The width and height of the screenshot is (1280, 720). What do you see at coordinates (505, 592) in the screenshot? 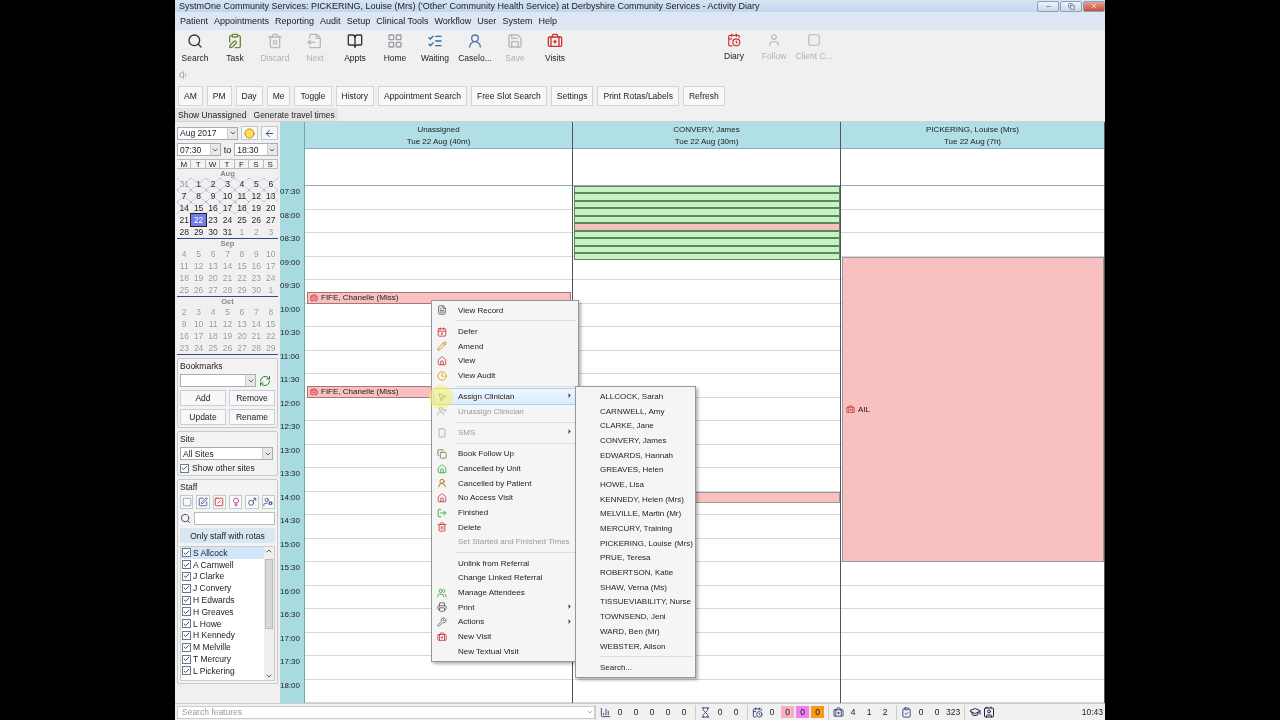
I see `menu-item: Manage Attendees` at bounding box center [505, 592].